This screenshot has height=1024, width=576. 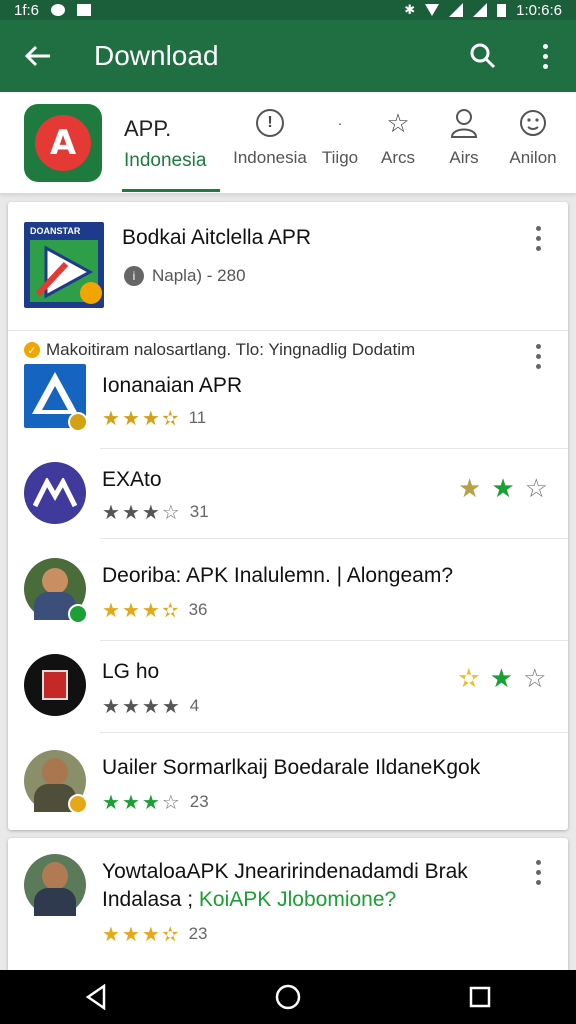 What do you see at coordinates (172, 385) in the screenshot?
I see `app-name: Ionanaian APR` at bounding box center [172, 385].